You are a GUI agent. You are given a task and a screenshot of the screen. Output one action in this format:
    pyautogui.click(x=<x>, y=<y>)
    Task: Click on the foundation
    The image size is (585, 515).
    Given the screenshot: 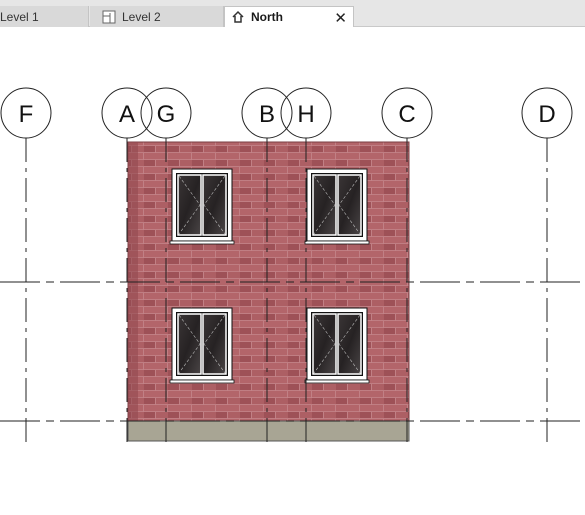 What is the action you would take?
    pyautogui.click(x=268, y=431)
    